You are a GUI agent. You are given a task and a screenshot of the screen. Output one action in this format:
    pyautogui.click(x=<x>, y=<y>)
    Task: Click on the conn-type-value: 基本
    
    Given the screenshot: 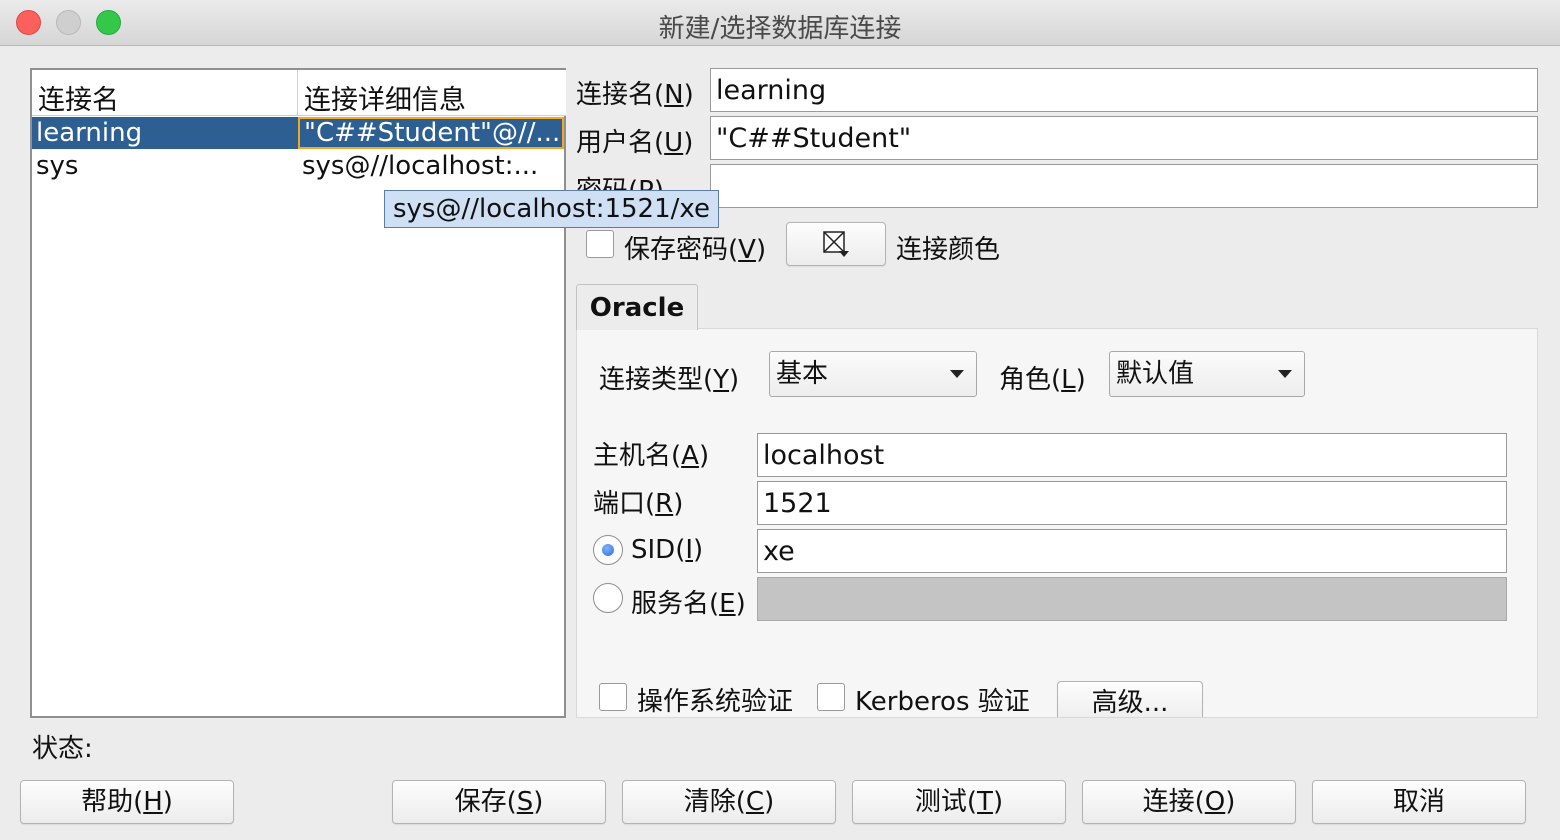 What is the action you would take?
    pyautogui.click(x=802, y=374)
    